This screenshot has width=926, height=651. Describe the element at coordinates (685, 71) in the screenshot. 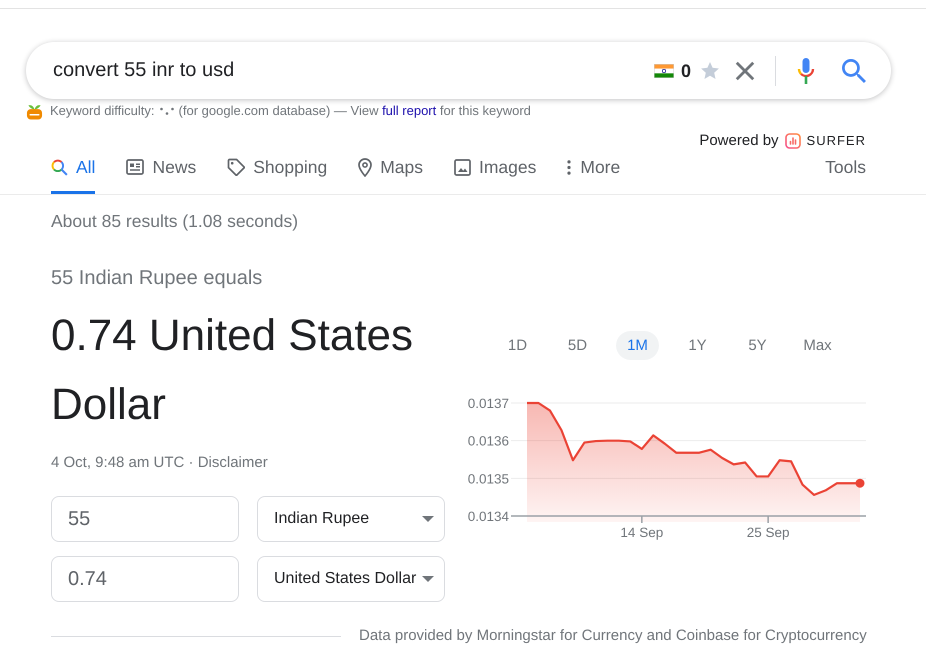

I see `rank-count: 0` at that location.